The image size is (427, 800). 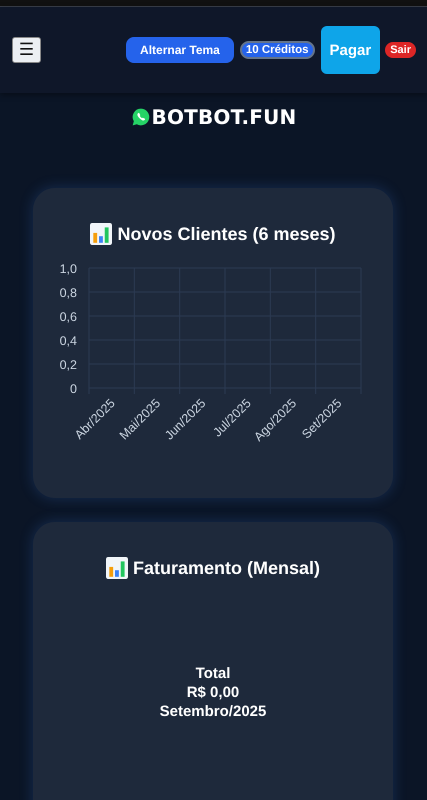 What do you see at coordinates (68, 317) in the screenshot?
I see `y-axis-label: 0,6` at bounding box center [68, 317].